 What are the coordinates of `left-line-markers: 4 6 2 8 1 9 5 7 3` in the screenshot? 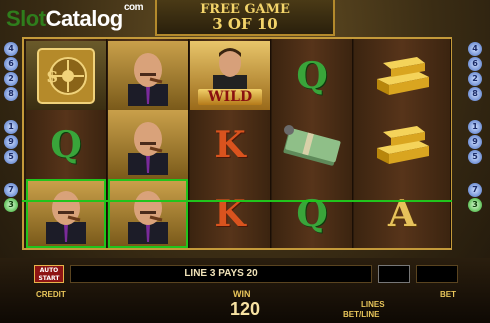 It's located at (11, 127).